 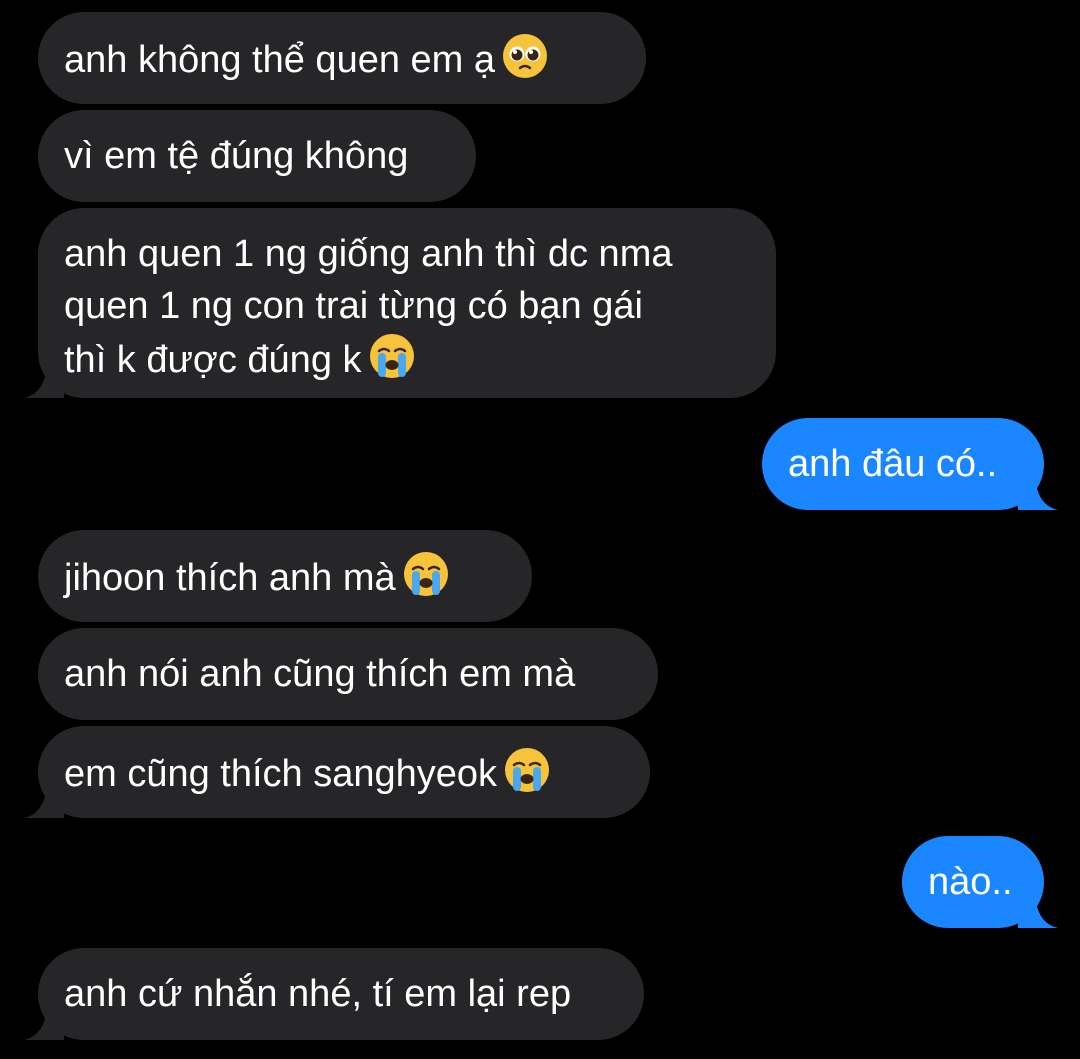 I want to click on message-bubble-received: em cũng thích sanghyeok, so click(x=337, y=772).